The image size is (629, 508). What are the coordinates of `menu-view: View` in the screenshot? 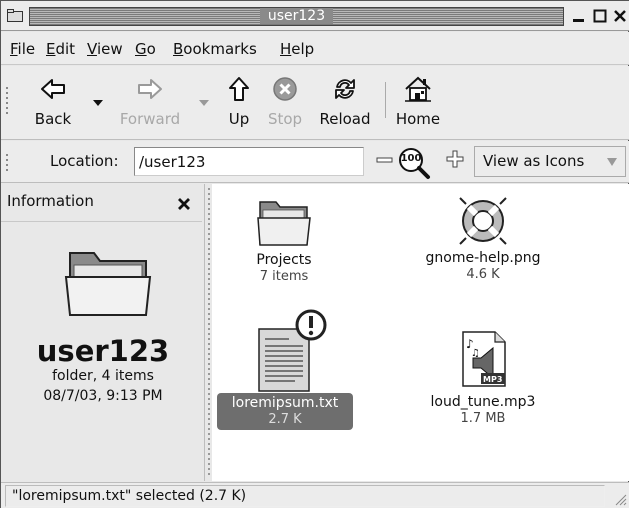 It's located at (105, 49).